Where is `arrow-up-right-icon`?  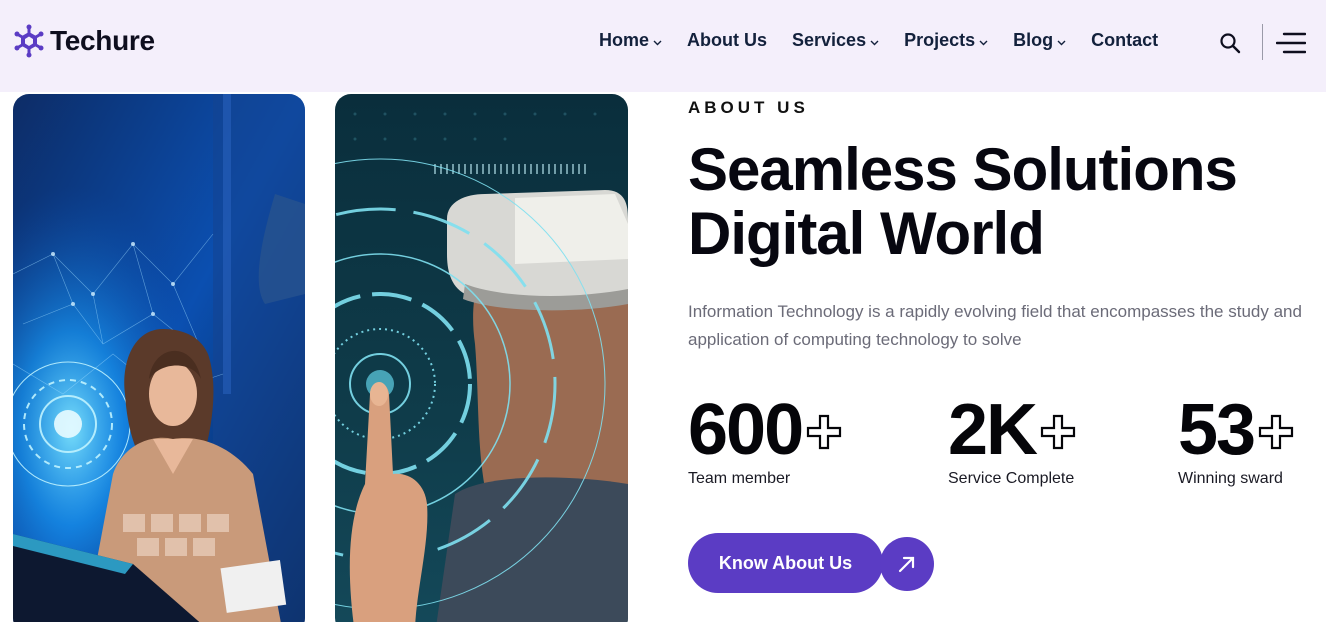
arrow-up-right-icon is located at coordinates (906, 564).